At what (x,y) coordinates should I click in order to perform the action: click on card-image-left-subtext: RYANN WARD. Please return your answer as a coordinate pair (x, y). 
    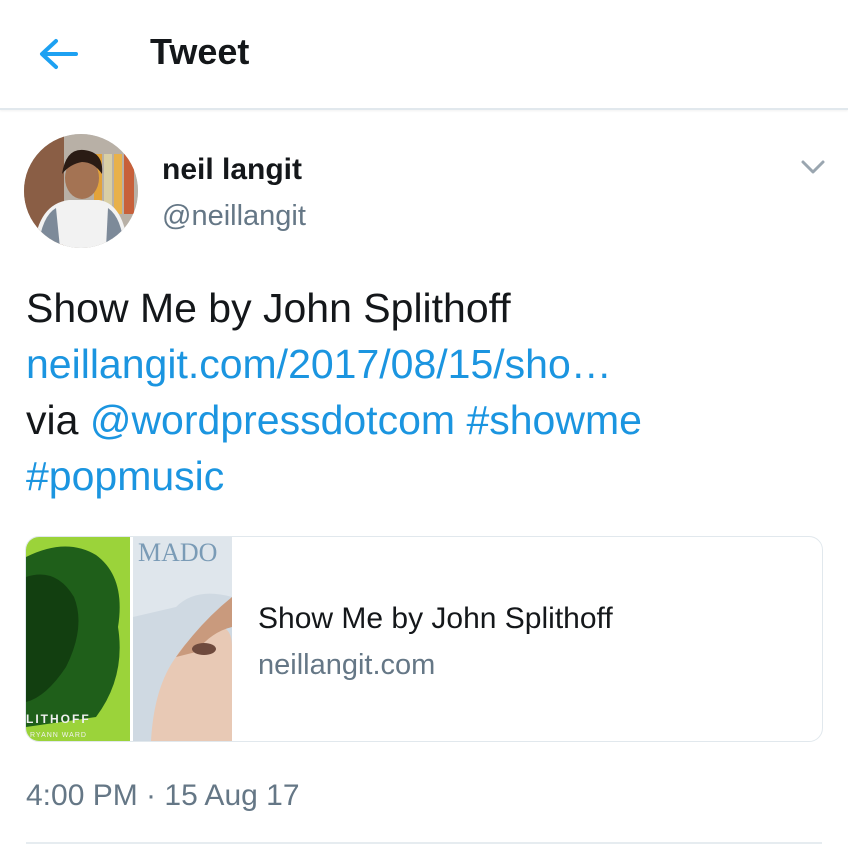
    Looking at the image, I should click on (58, 735).